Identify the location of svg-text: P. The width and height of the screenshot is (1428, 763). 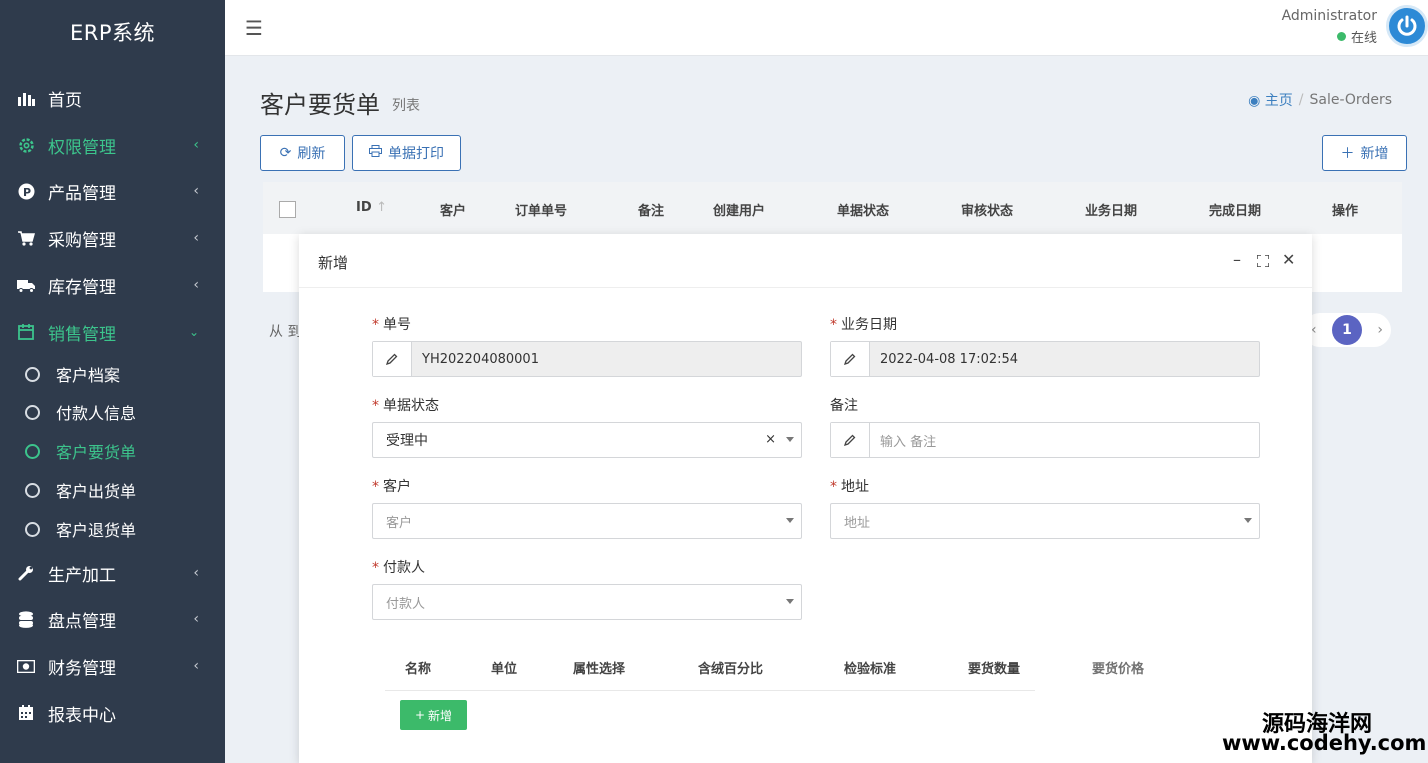
(27, 192).